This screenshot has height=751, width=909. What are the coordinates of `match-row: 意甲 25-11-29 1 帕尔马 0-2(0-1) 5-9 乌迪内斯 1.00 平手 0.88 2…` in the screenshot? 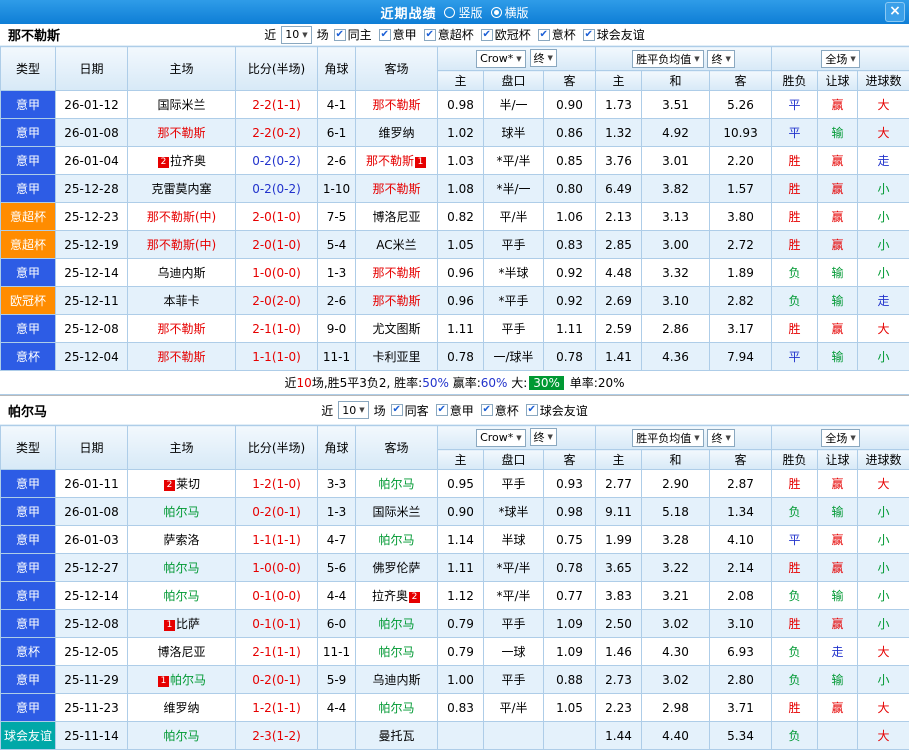 It's located at (454, 679).